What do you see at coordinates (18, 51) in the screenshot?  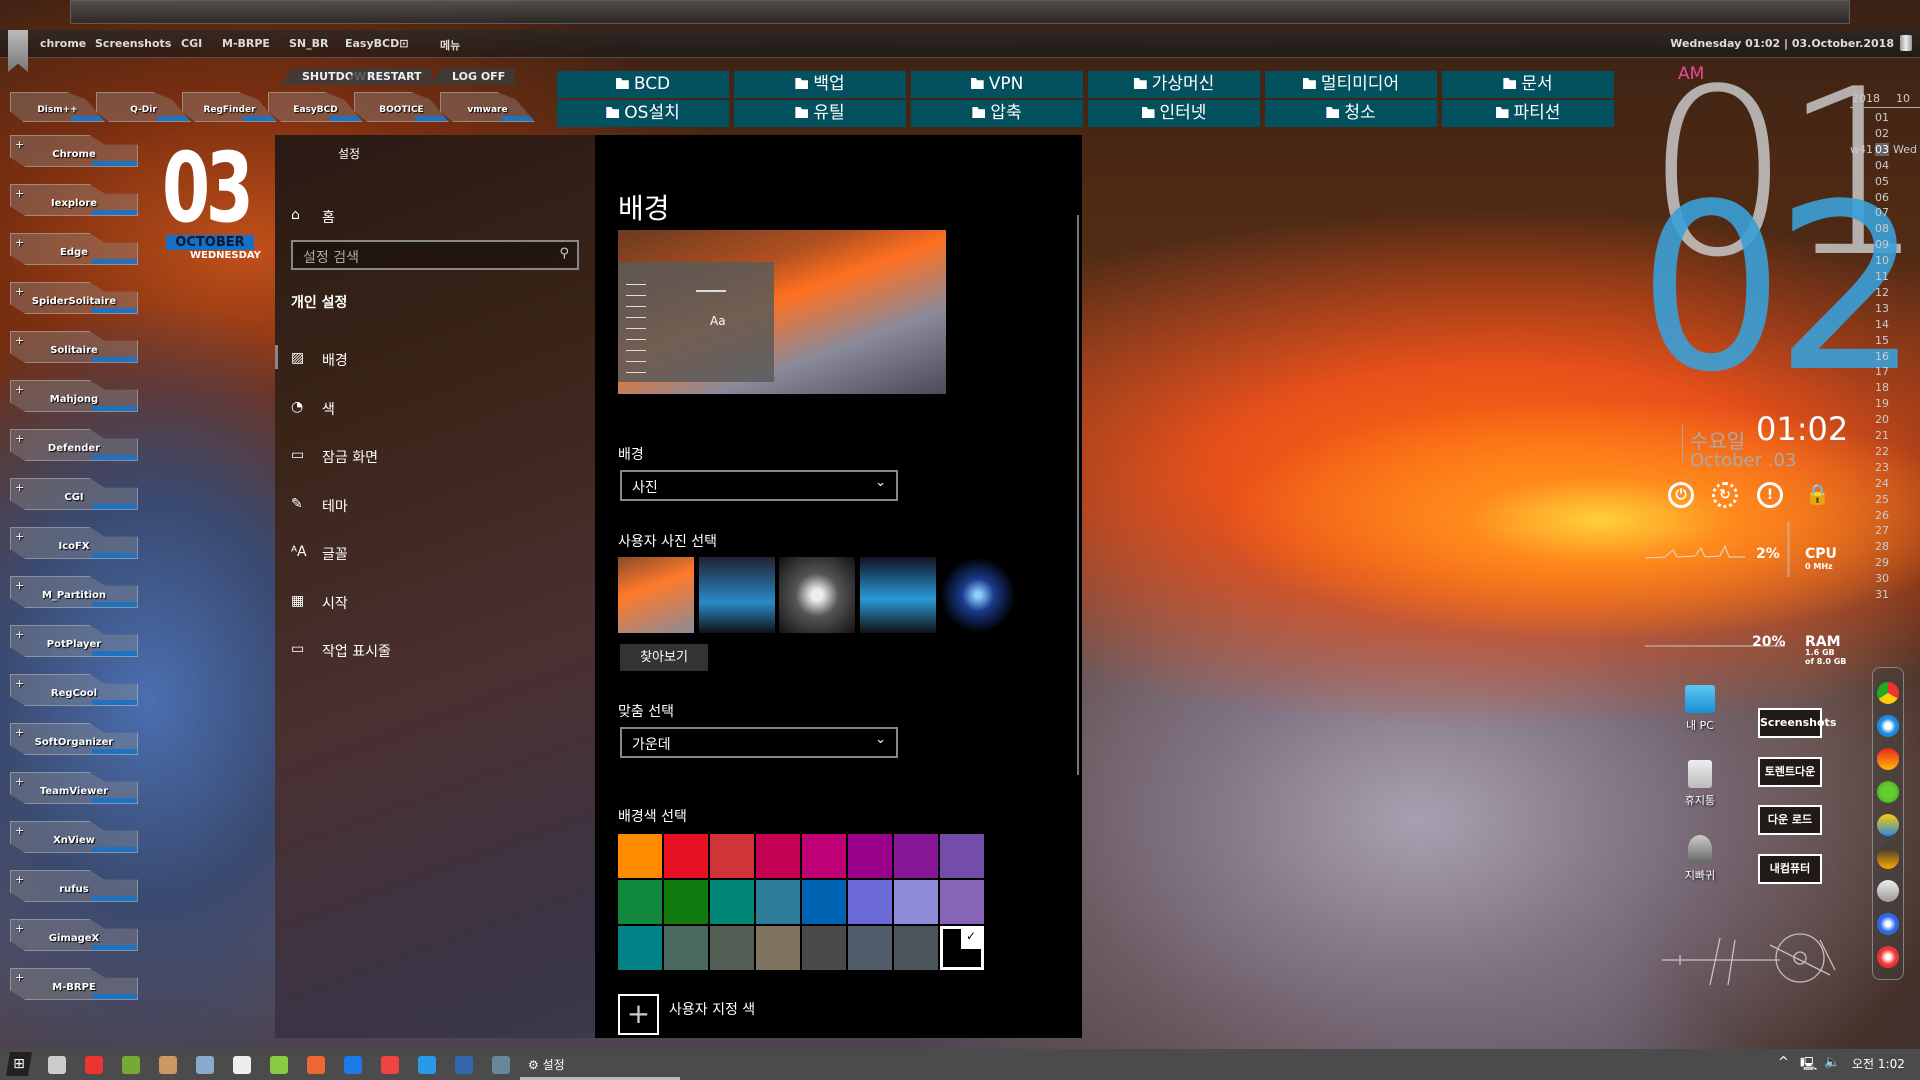 I see `home-bookmark-icon` at bounding box center [18, 51].